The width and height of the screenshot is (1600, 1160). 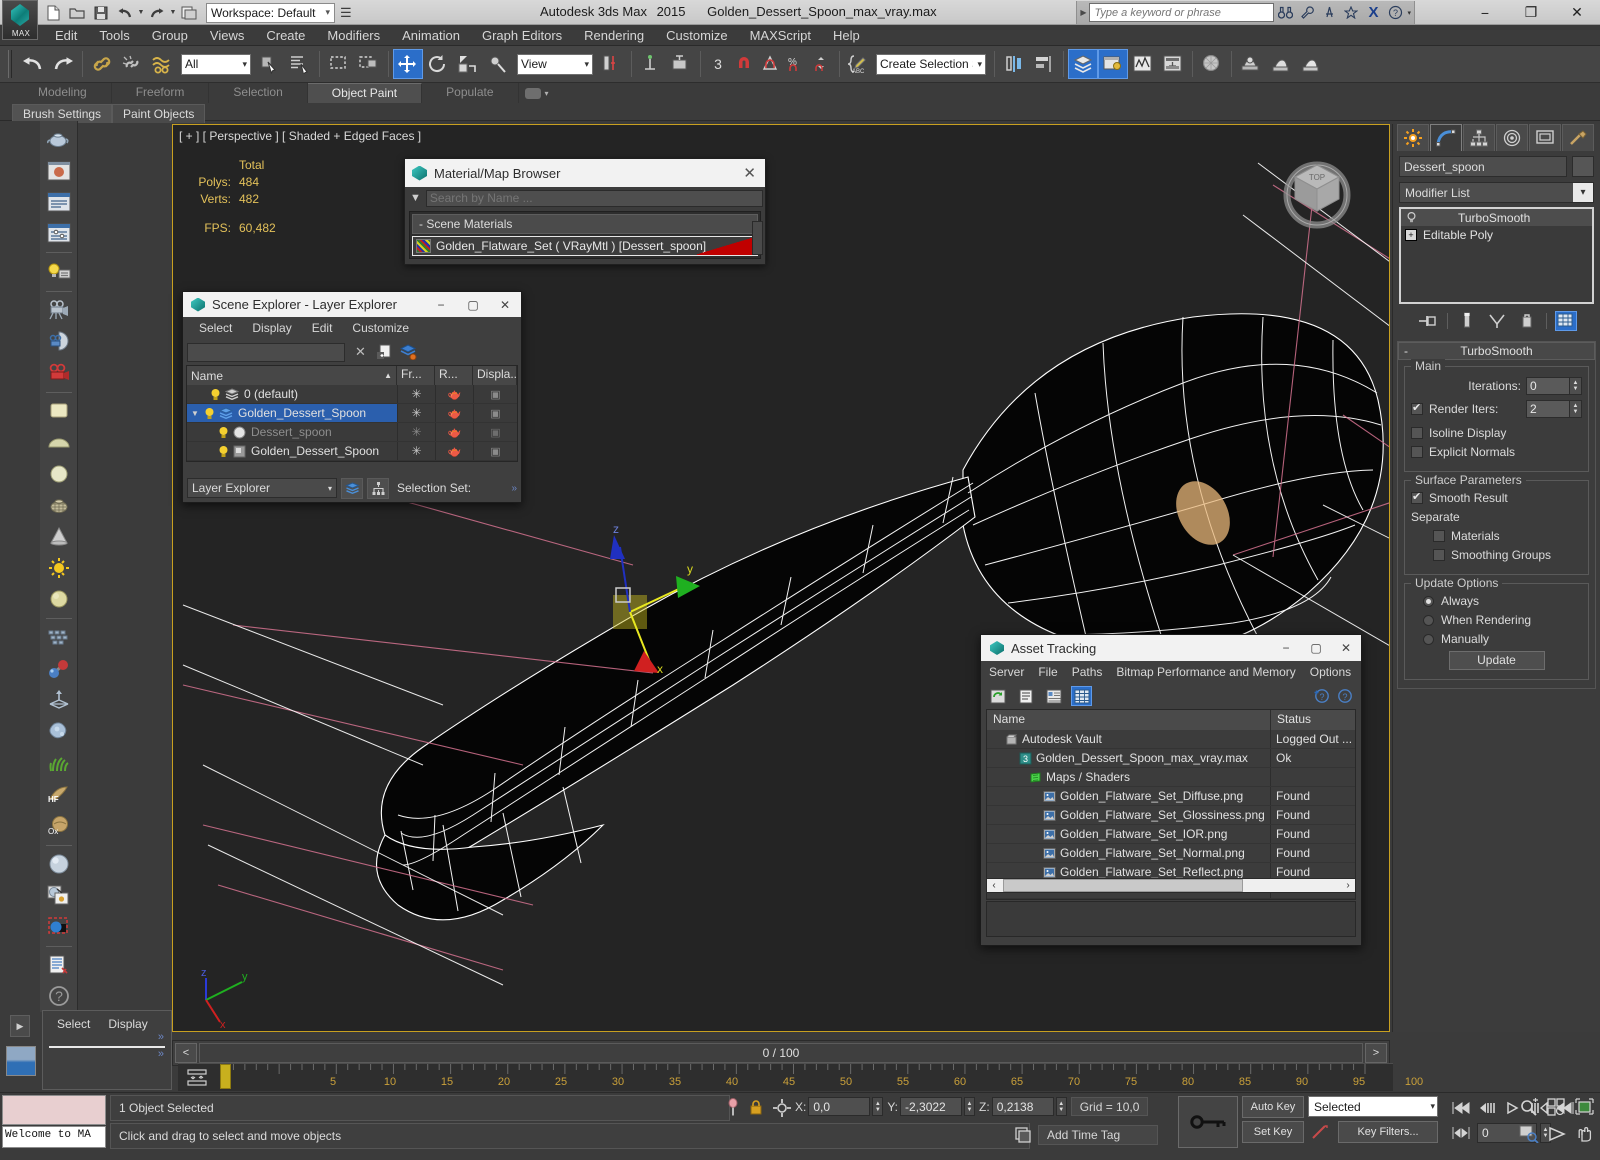 What do you see at coordinates (1583, 166) in the screenshot?
I see `object-color-swatch` at bounding box center [1583, 166].